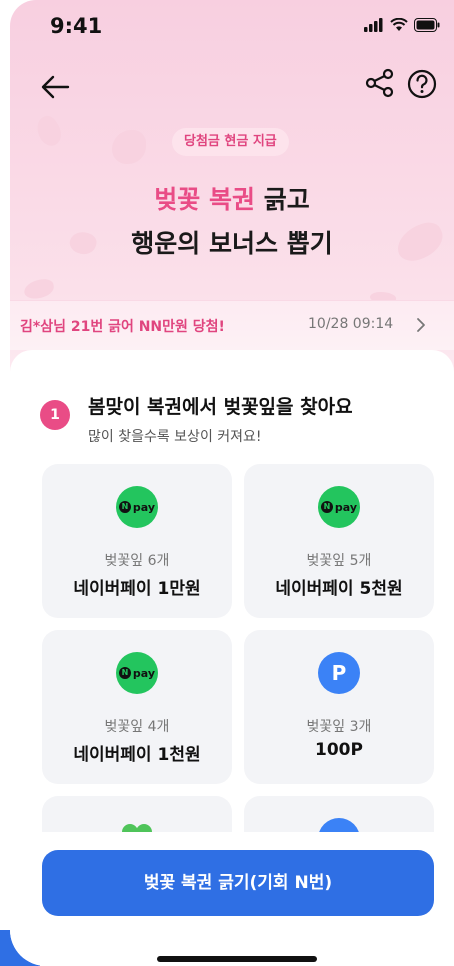 The image size is (454, 966). I want to click on hero-title-line2: 행운의 보너스 뽑기, so click(232, 243).